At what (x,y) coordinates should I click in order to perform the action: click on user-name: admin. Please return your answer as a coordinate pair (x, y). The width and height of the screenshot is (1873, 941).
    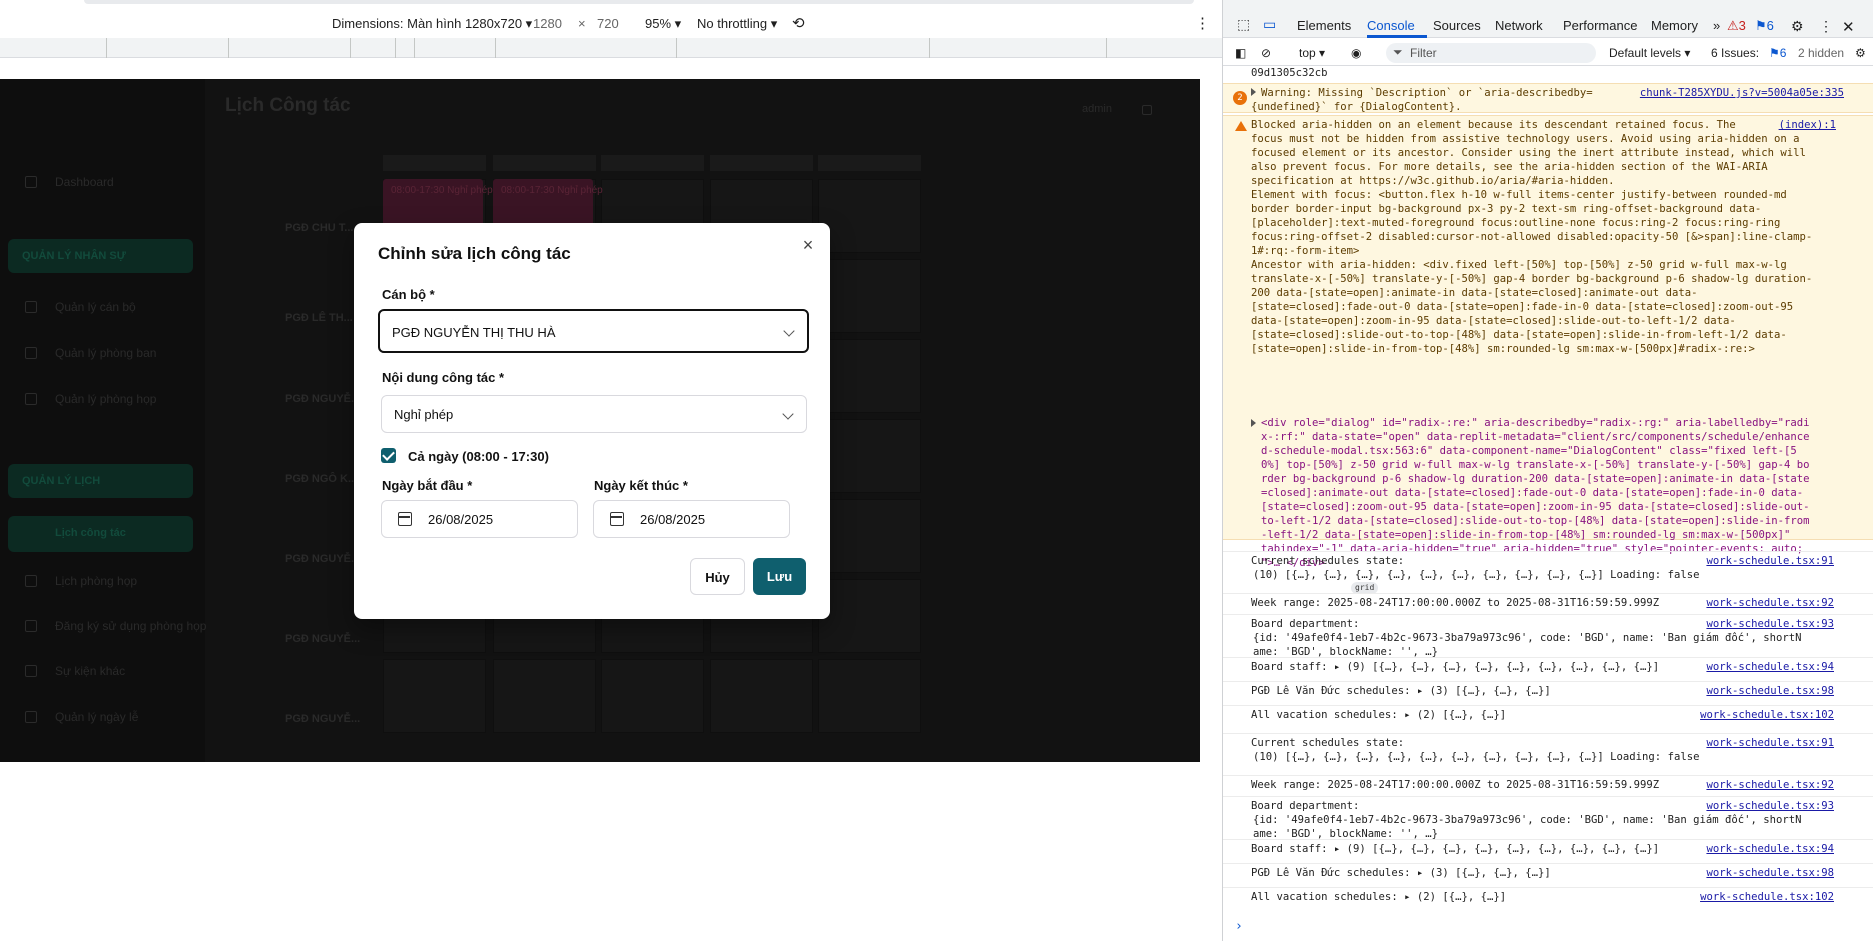
    Looking at the image, I should click on (1097, 109).